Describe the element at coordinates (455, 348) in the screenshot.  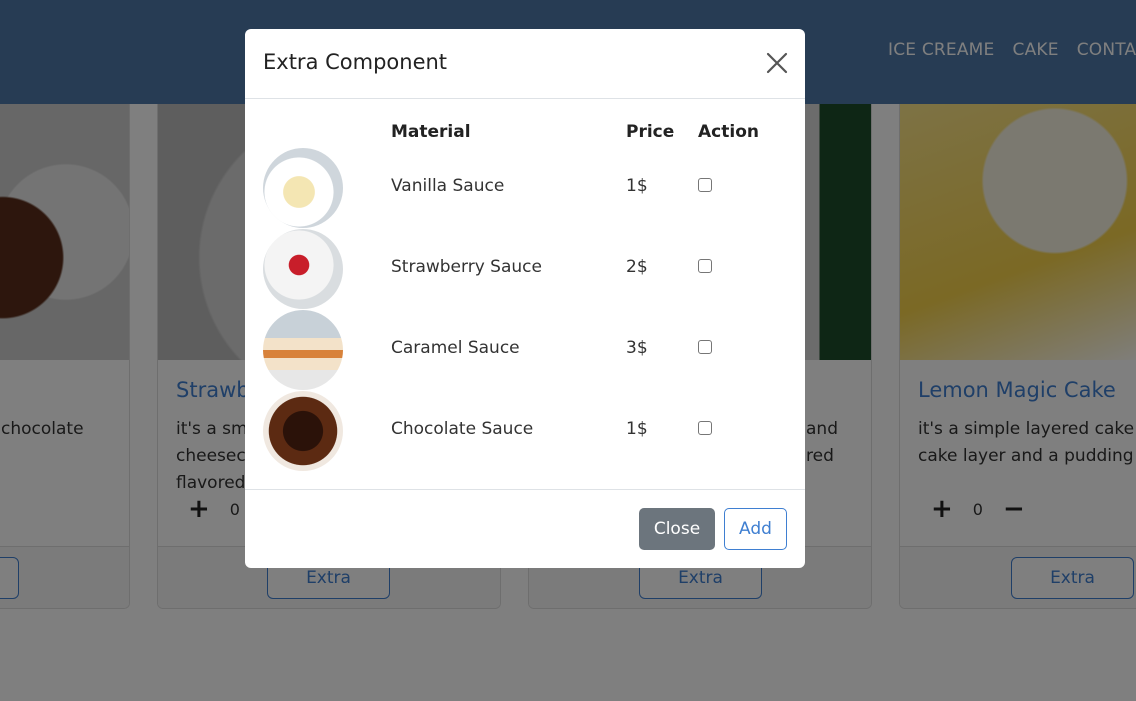
I see `material-name: Caramel Sauce` at that location.